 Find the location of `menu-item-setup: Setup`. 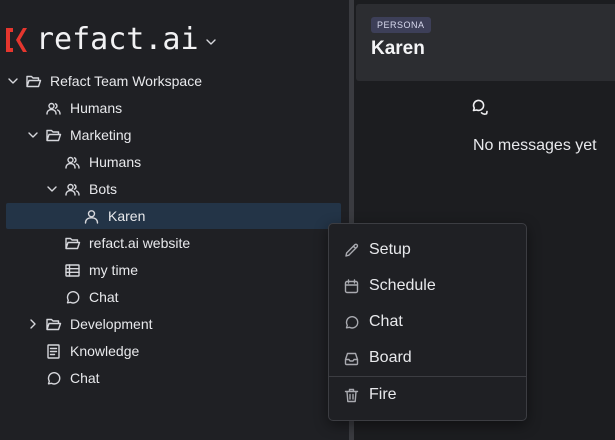

menu-item-setup: Setup is located at coordinates (427, 250).